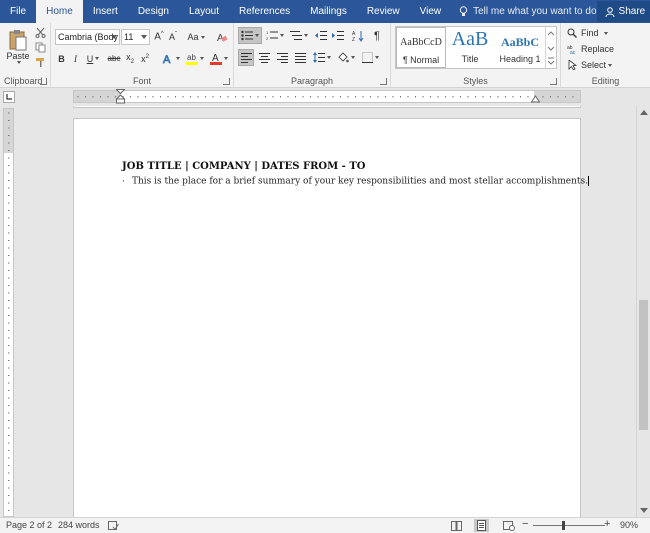 The width and height of the screenshot is (650, 533). Describe the element at coordinates (597, 49) in the screenshot. I see `replace-button: ab ac Replace` at that location.